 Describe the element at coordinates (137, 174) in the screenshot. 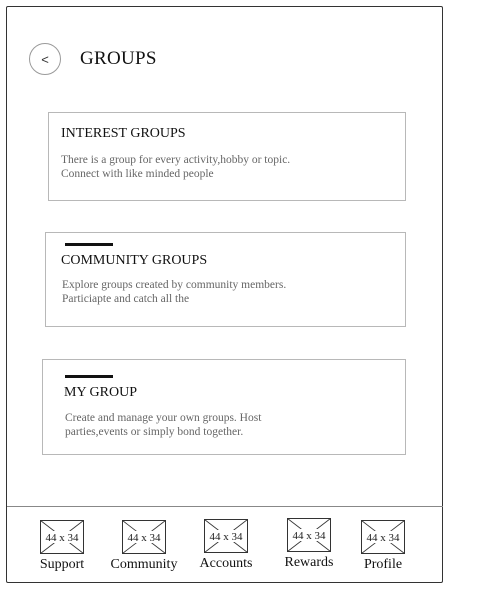

I see `card-description-line: Connect with like minded people` at that location.